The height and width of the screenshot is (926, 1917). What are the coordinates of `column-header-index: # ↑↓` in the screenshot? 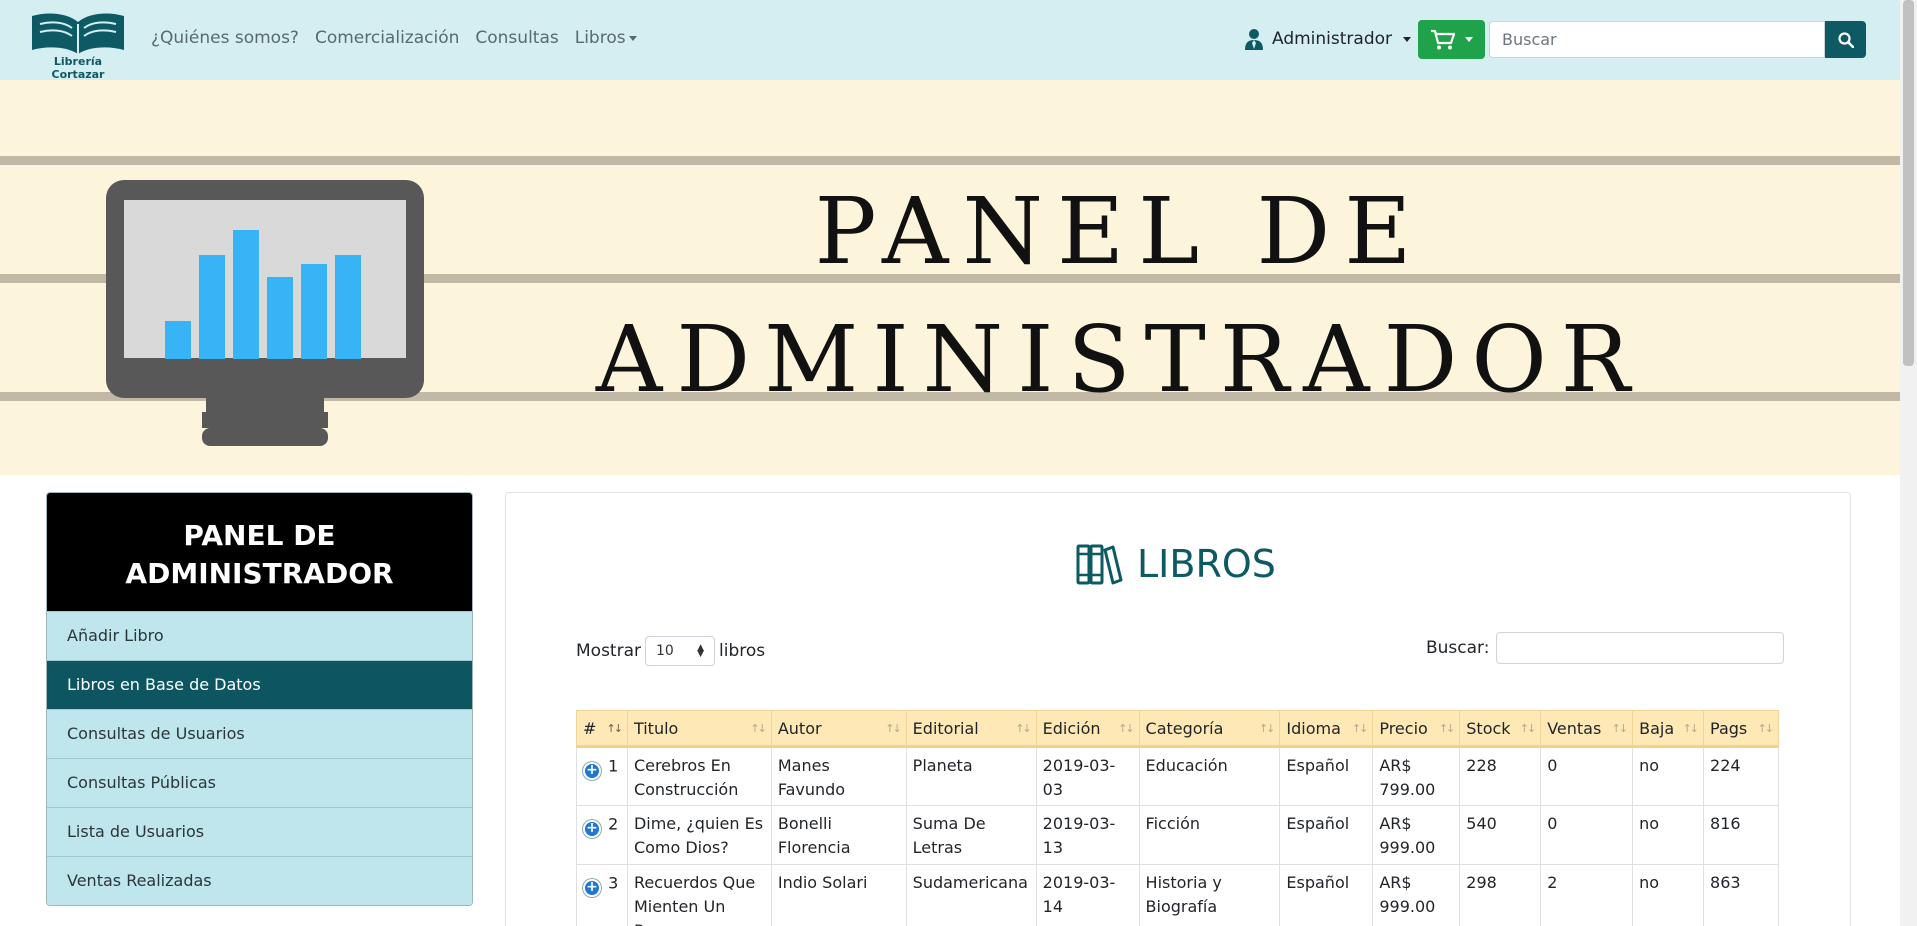 It's located at (602, 729).